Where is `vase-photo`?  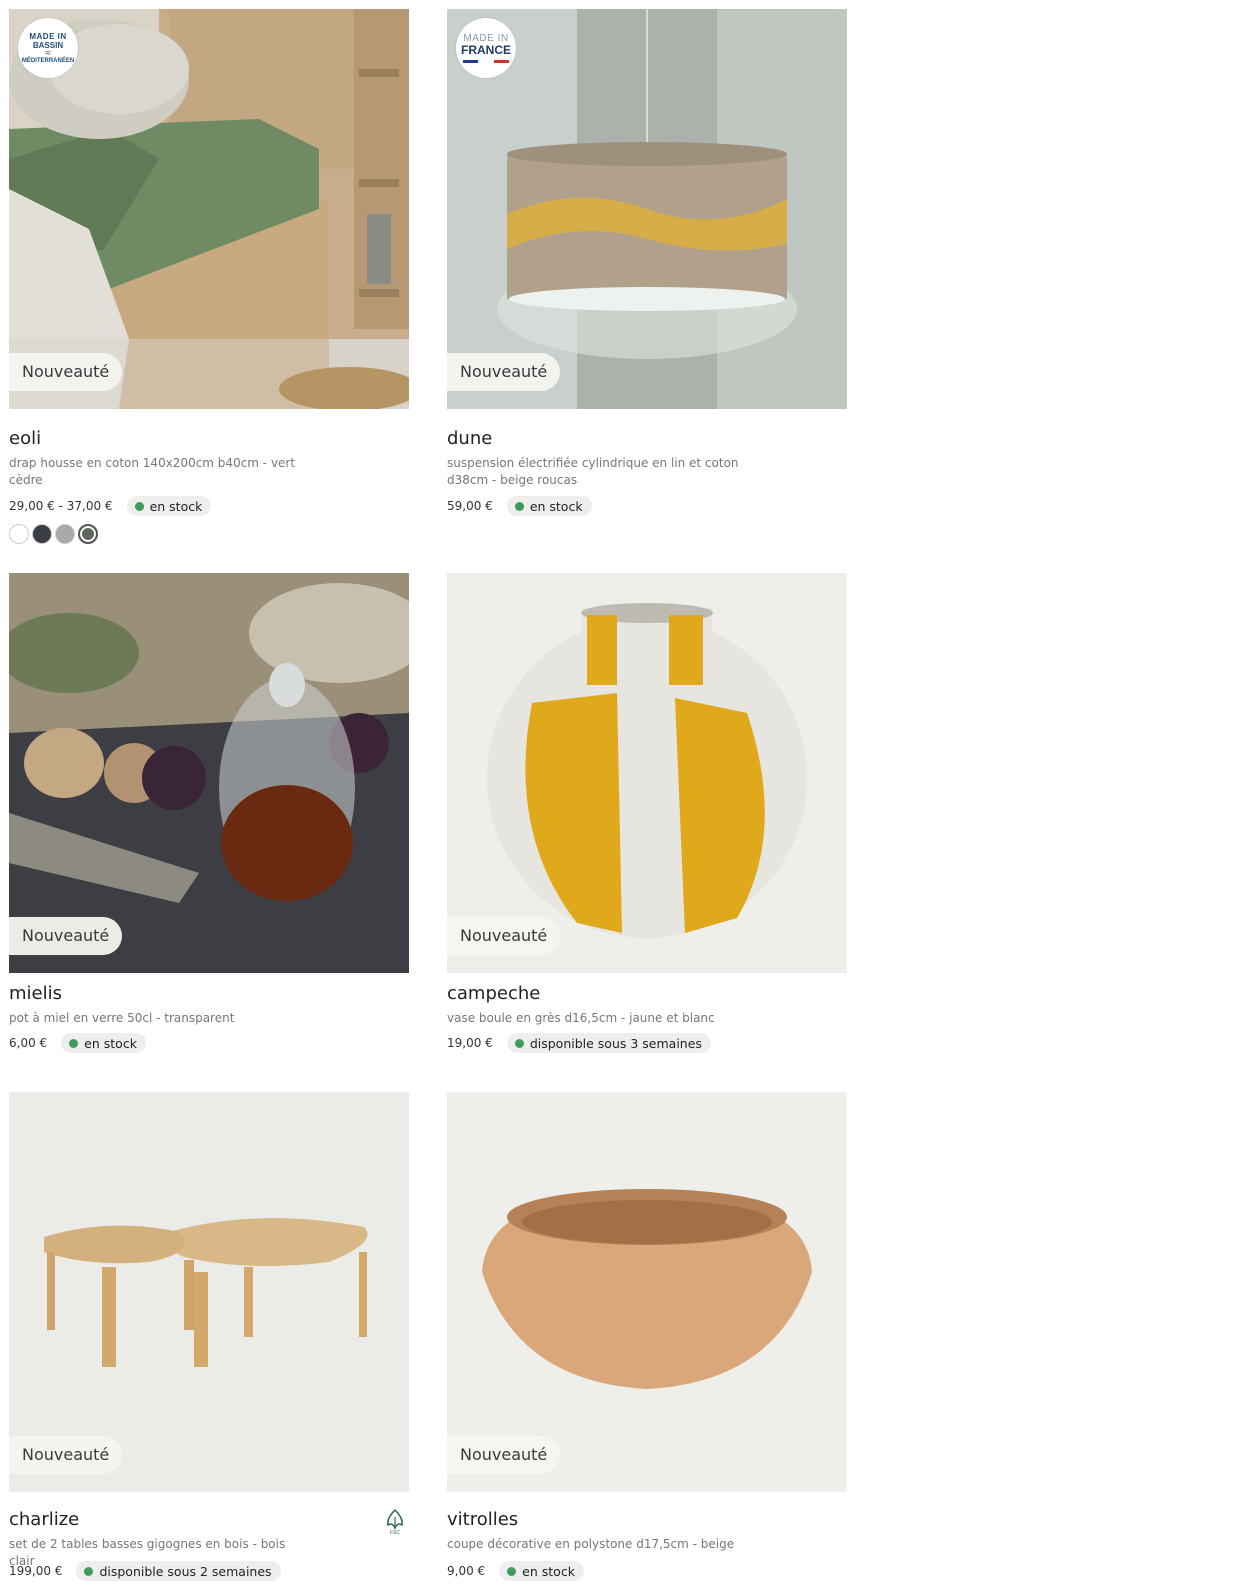 vase-photo is located at coordinates (647, 773).